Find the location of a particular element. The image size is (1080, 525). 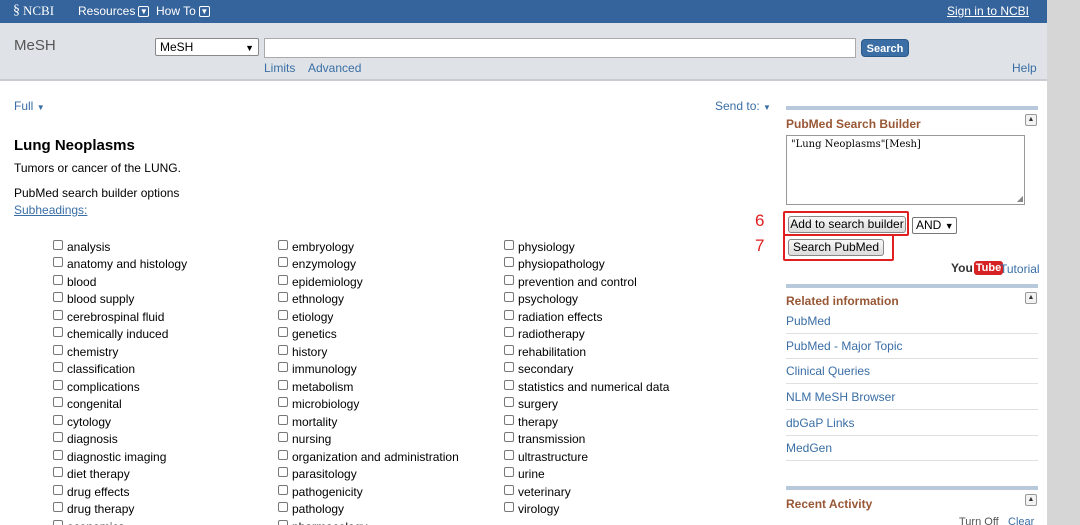

subheading-checkbox-row: economics is located at coordinates (120, 521).